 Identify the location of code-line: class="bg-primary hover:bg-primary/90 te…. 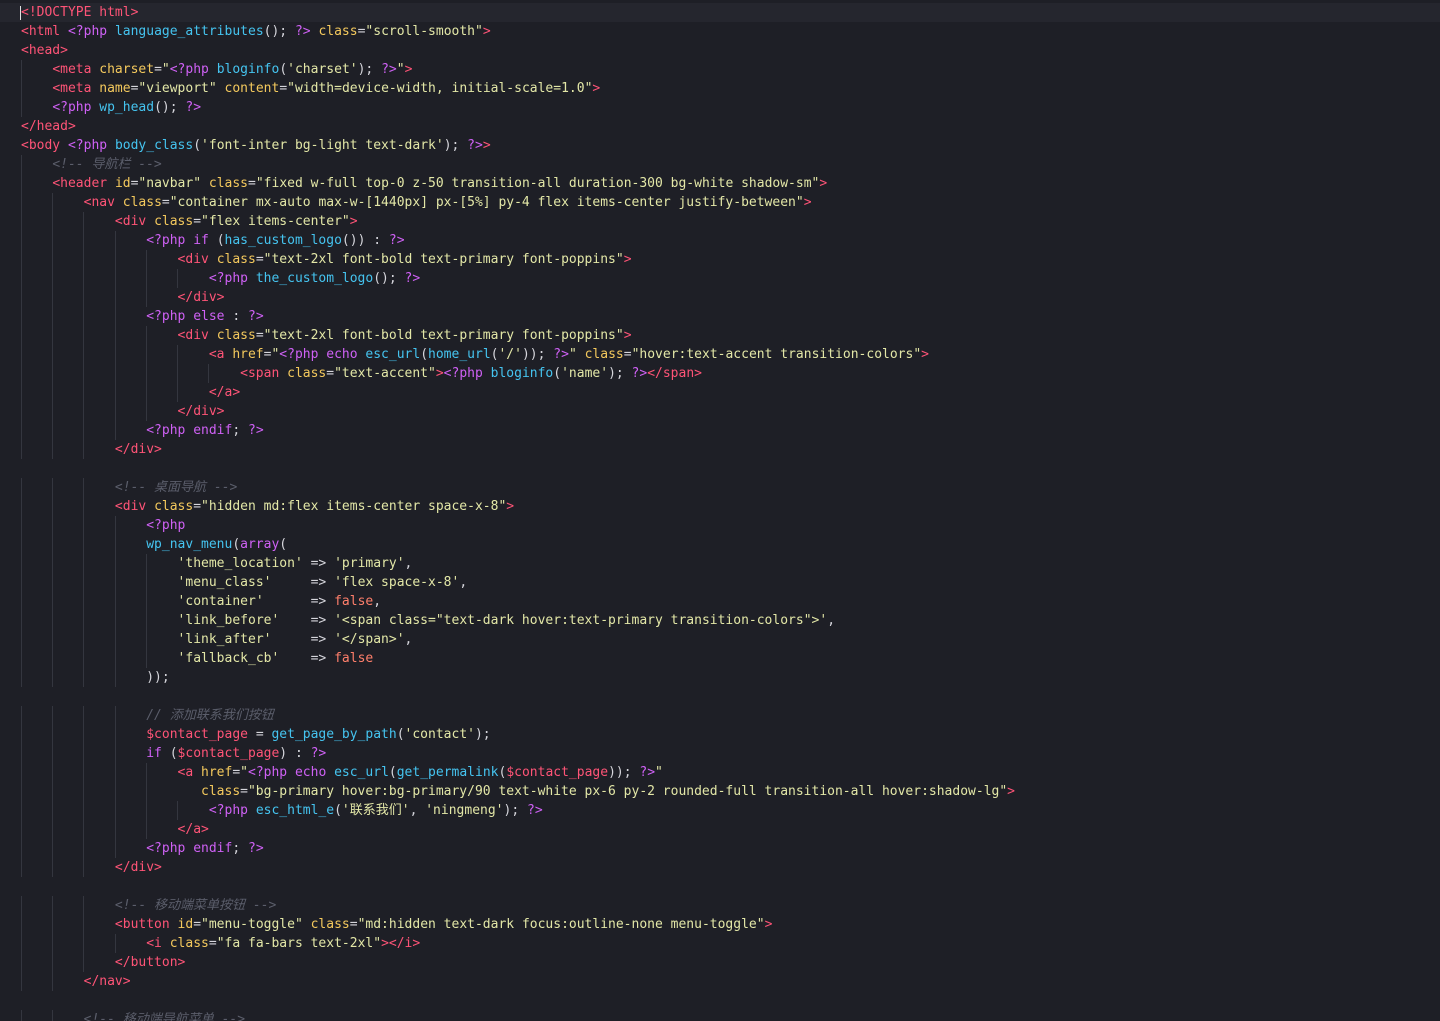
(720, 791).